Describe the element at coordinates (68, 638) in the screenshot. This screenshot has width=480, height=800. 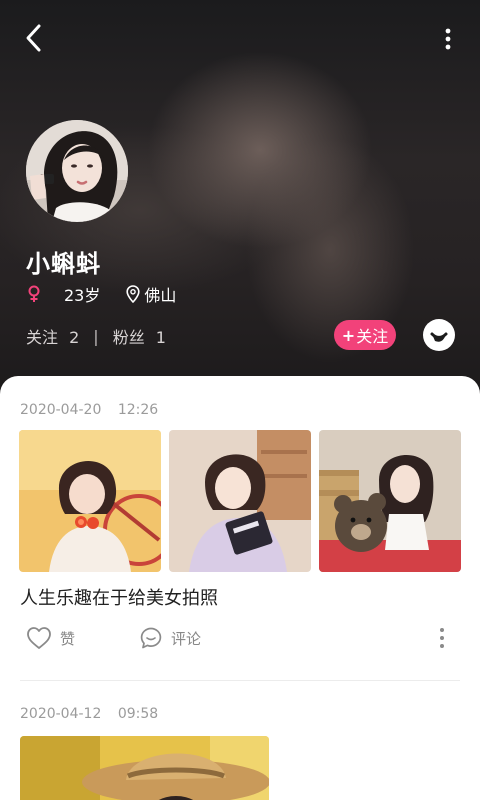
I see `like-label: 赞` at that location.